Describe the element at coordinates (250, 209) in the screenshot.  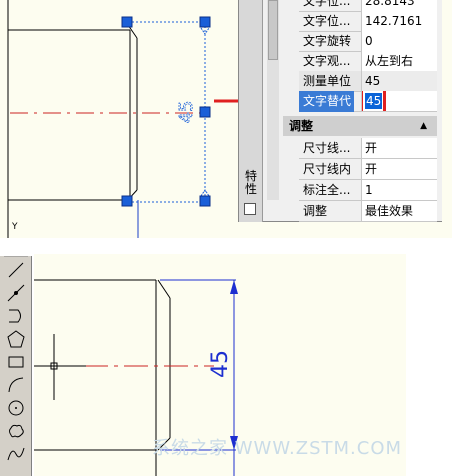
I see `palette-menu-icon` at that location.